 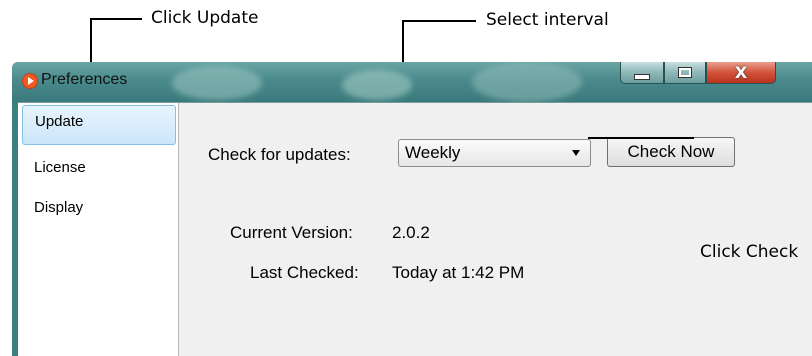 I want to click on close-icon: X, so click(x=741, y=72).